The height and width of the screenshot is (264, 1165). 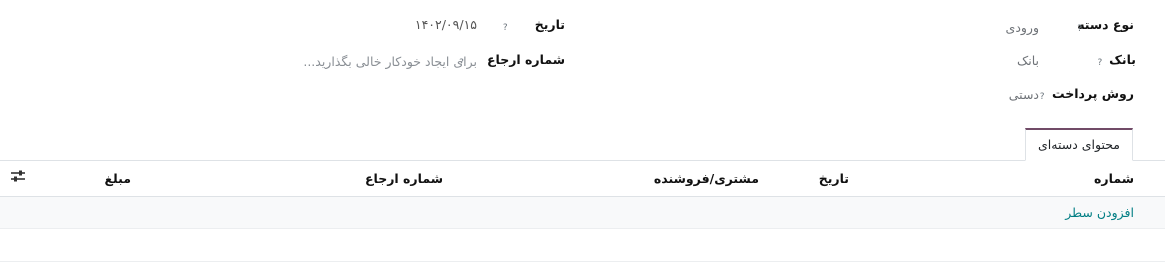 What do you see at coordinates (404, 178) in the screenshot?
I see `column-reference: شماره ارجاع` at bounding box center [404, 178].